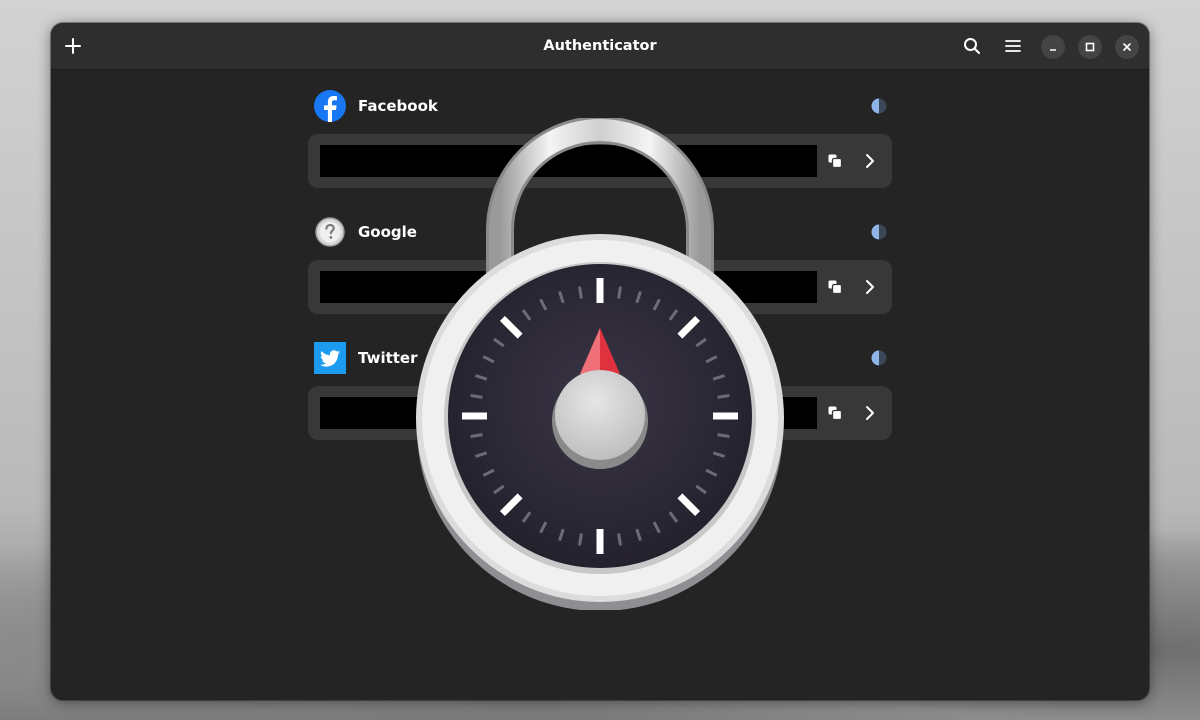 The image size is (1200, 720). What do you see at coordinates (1053, 50) in the screenshot?
I see `minimize-icon` at bounding box center [1053, 50].